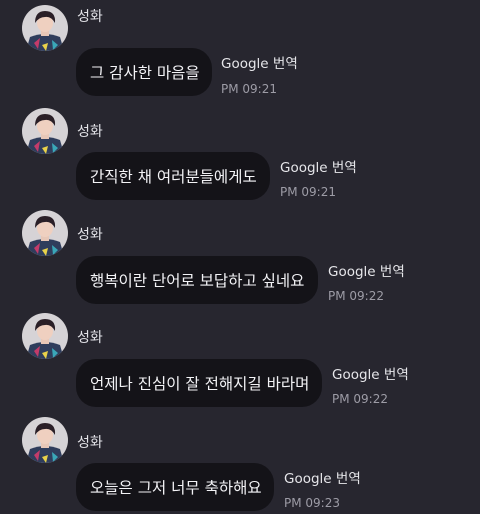 This screenshot has width=480, height=514. I want to click on message-text: 행복이란 단어로 보답하고 싶네요, so click(197, 281).